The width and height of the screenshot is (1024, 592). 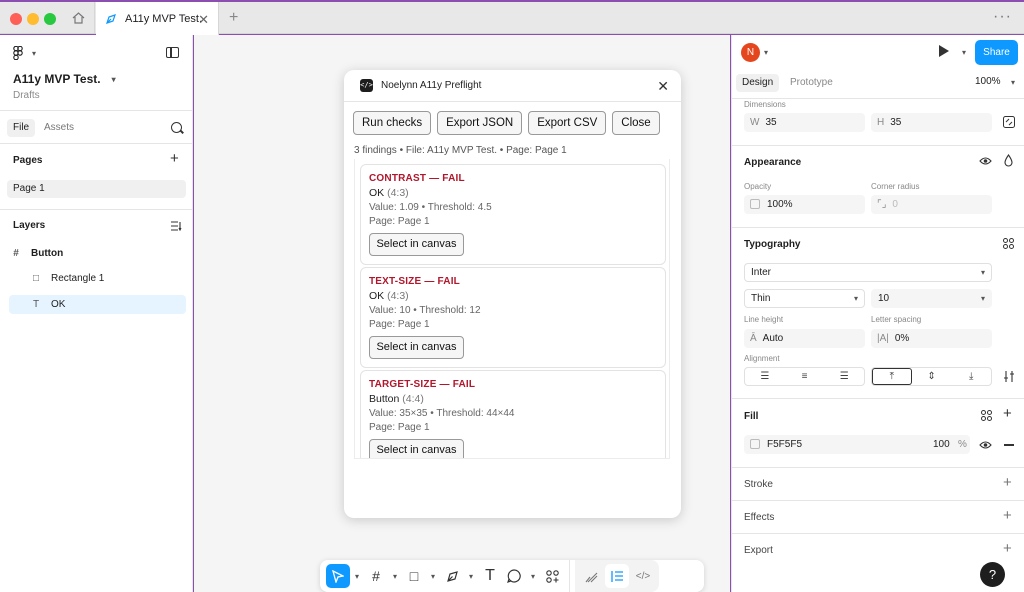 What do you see at coordinates (33, 19) in the screenshot?
I see `minimize-window-button` at bounding box center [33, 19].